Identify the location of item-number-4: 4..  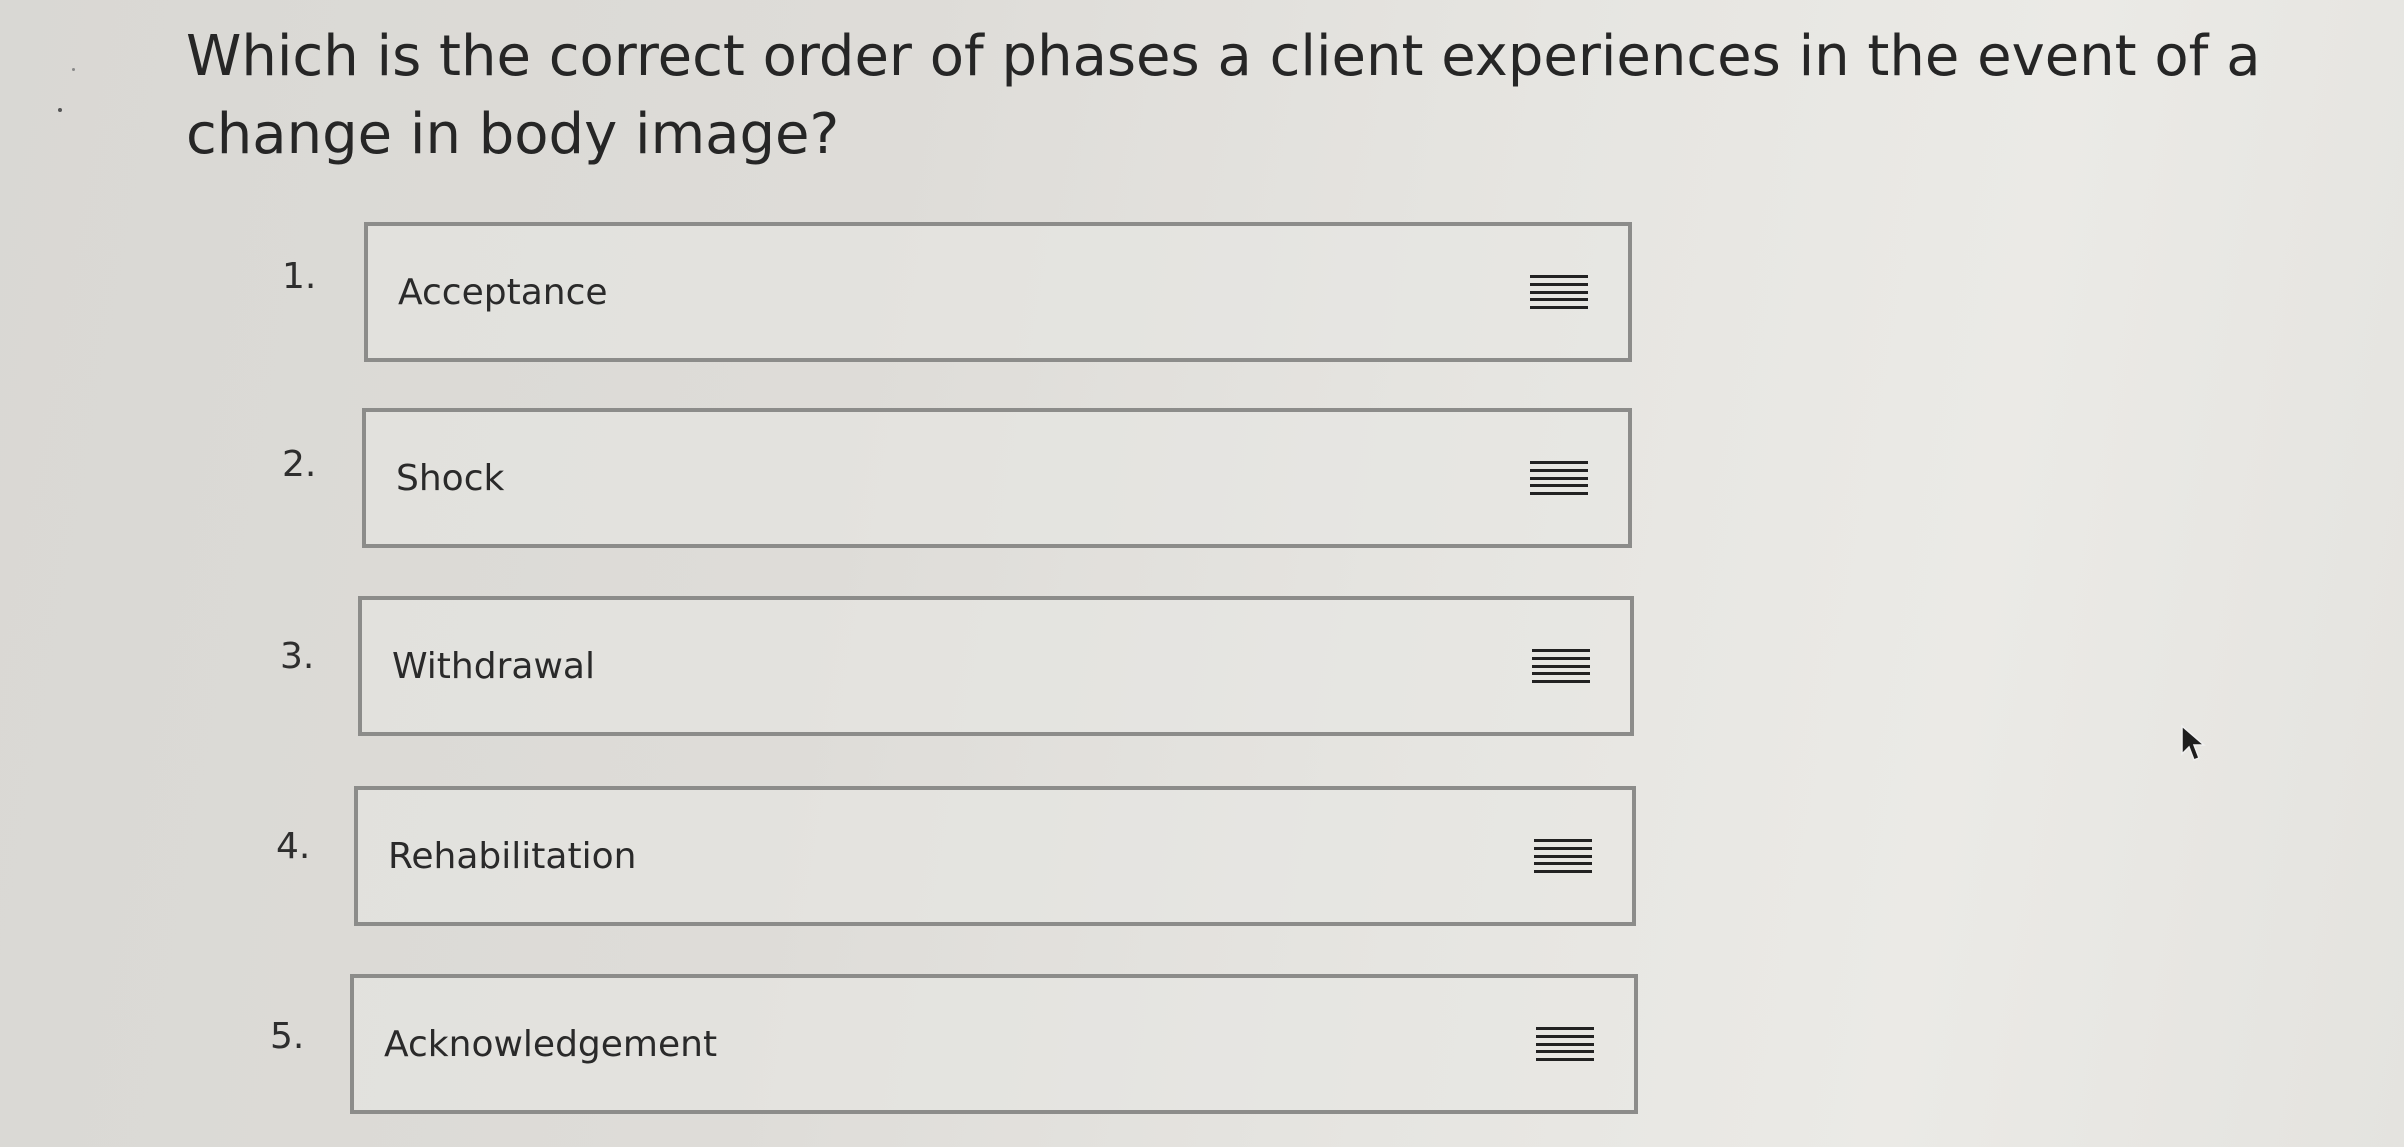
(293, 846).